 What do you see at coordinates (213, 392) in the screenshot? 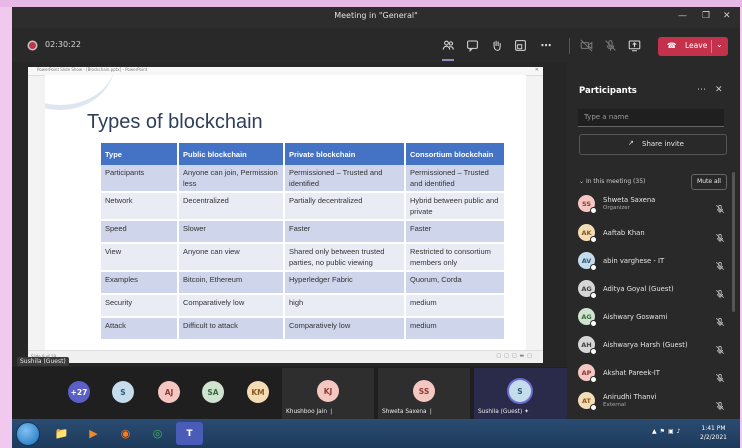
I see `participant-avatar: SA` at bounding box center [213, 392].